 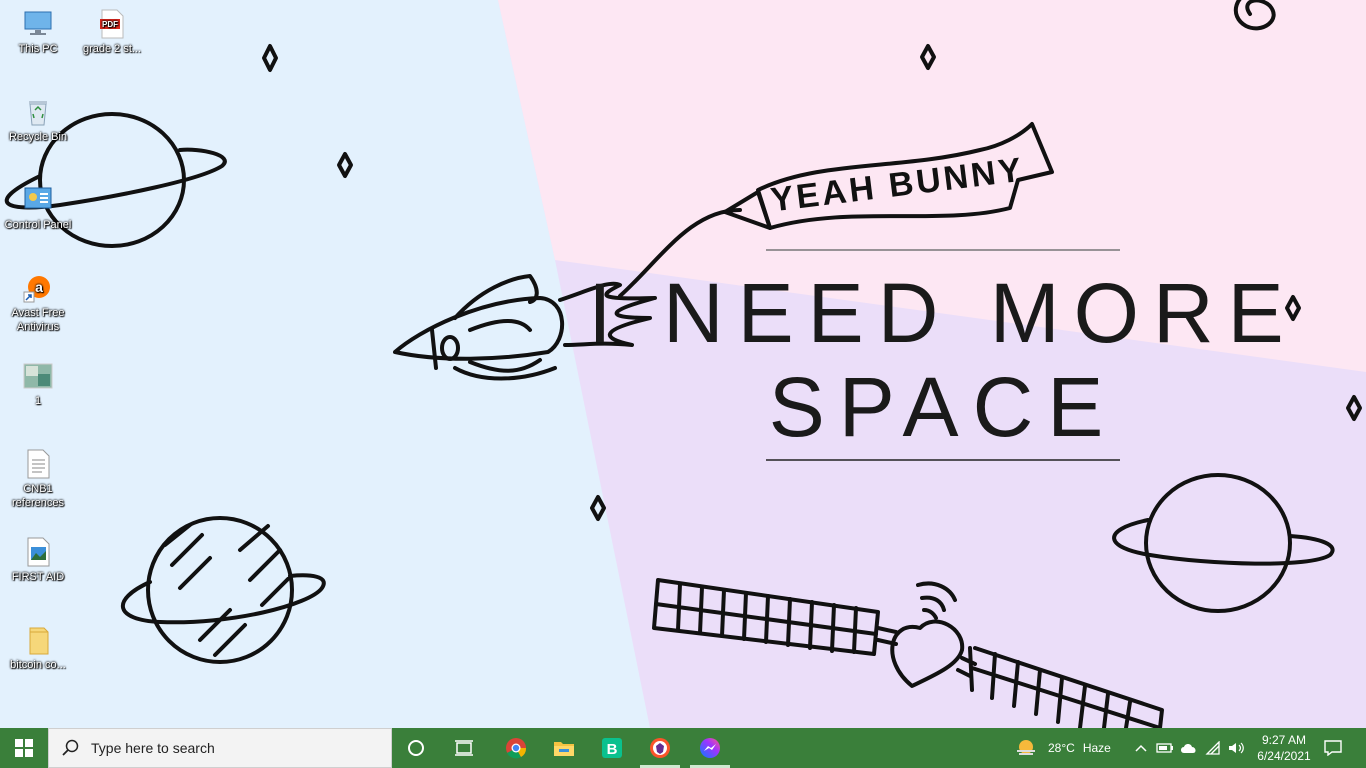 I want to click on tray-network-button, so click(x=1213, y=748).